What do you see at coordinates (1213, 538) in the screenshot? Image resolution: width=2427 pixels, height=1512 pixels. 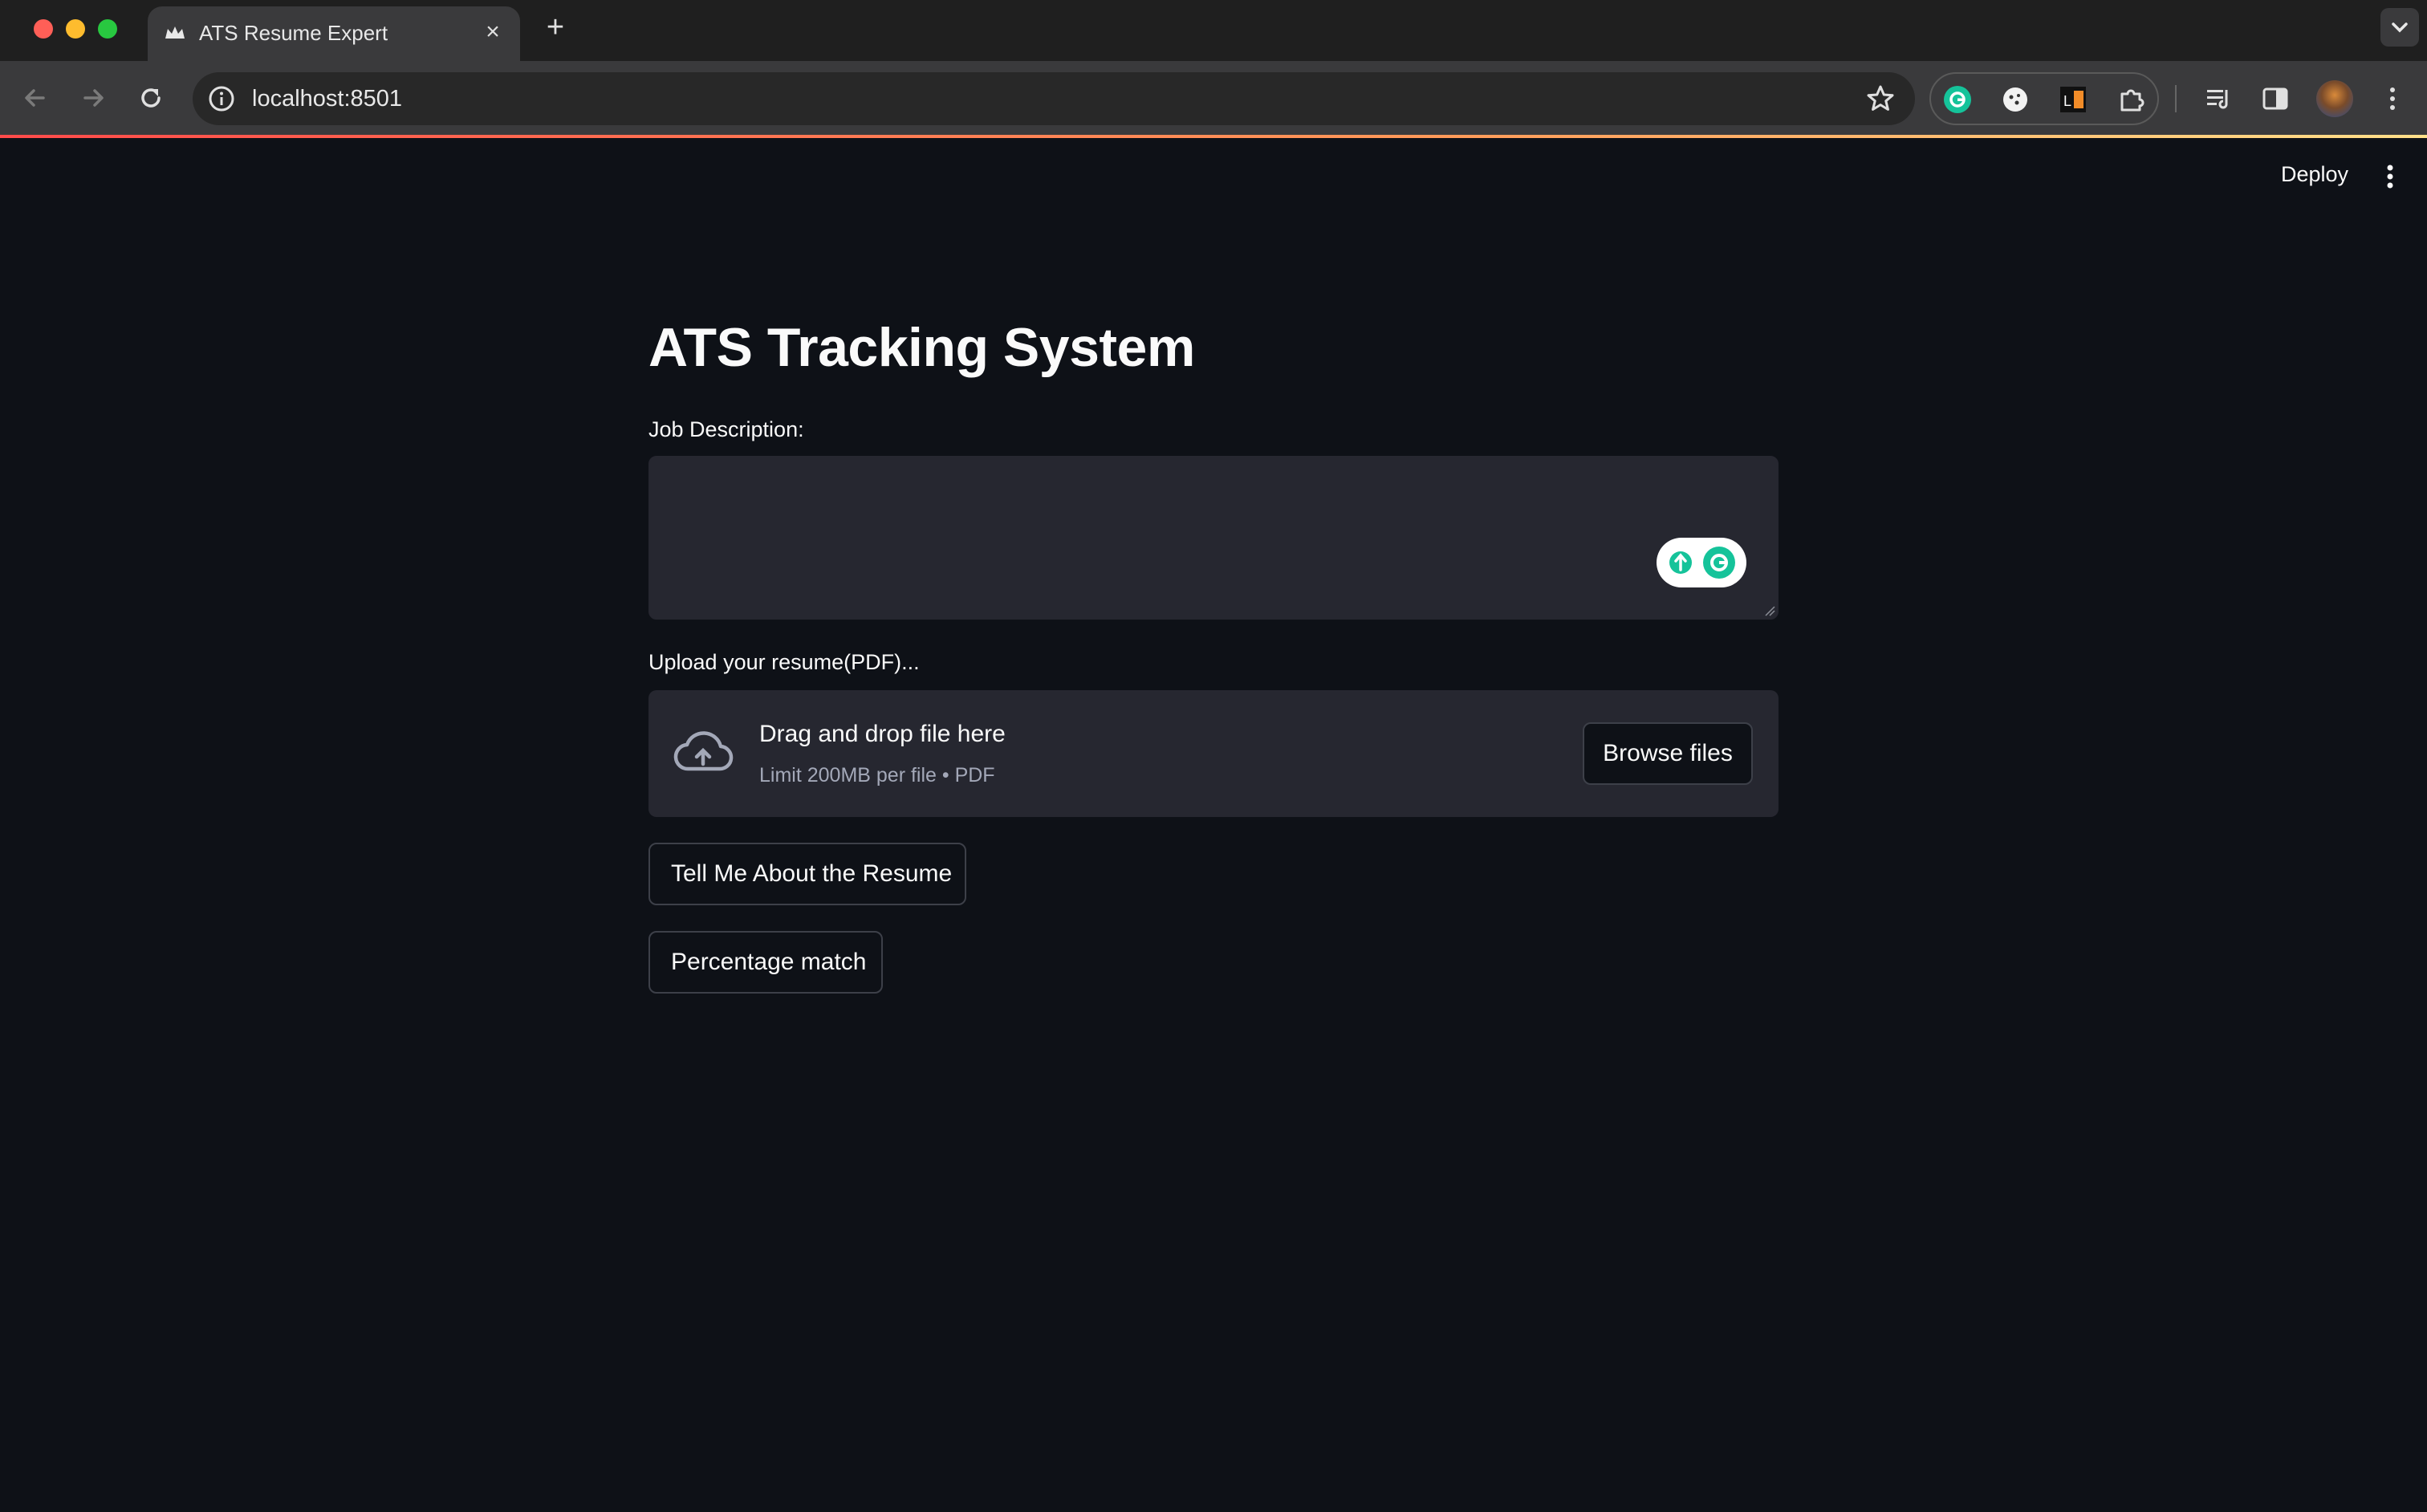 I see `job-description-input` at bounding box center [1213, 538].